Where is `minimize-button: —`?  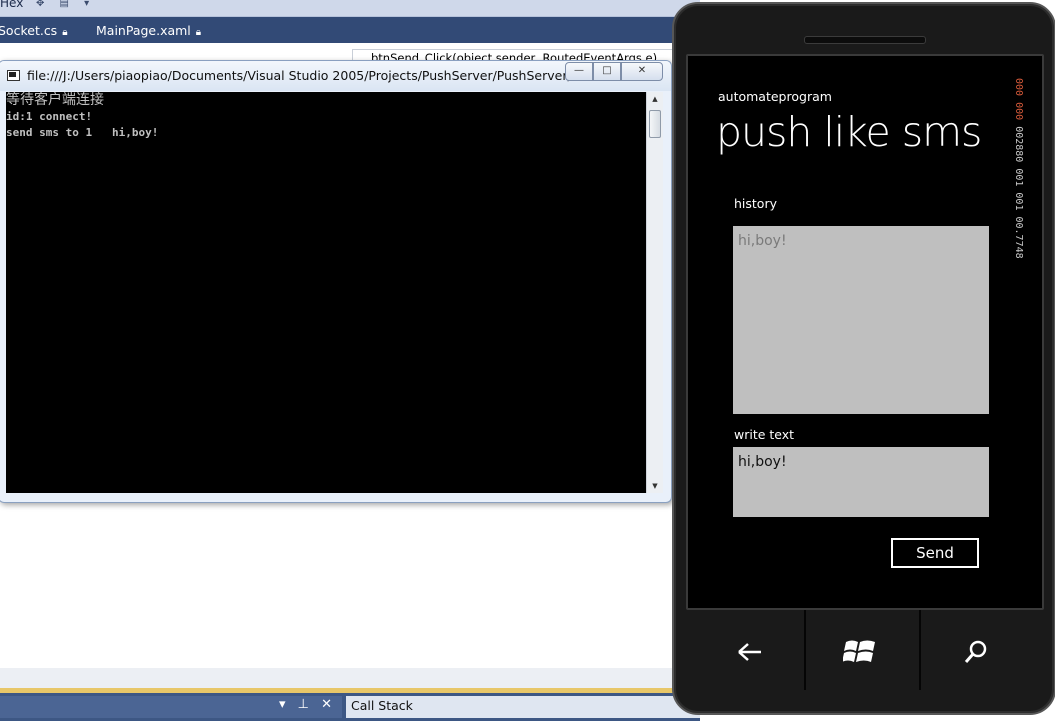
minimize-button: — is located at coordinates (579, 71).